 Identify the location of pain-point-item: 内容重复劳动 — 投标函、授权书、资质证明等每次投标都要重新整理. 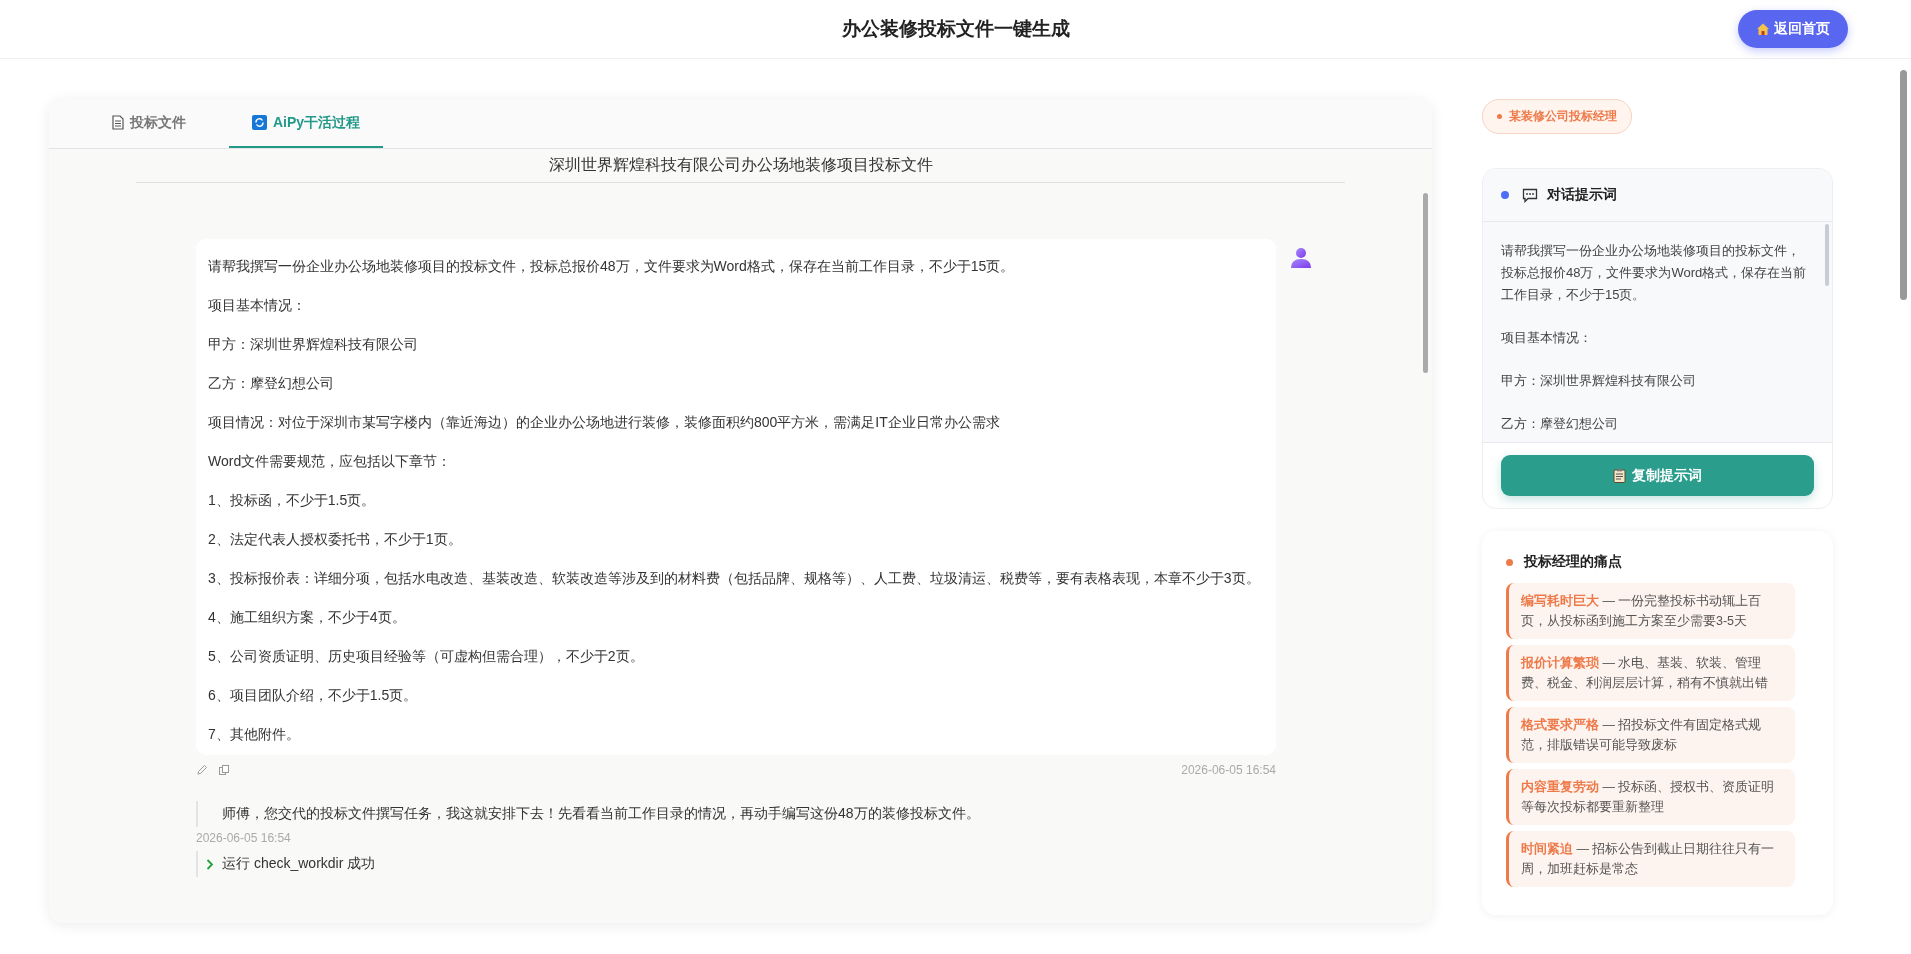
(1650, 797).